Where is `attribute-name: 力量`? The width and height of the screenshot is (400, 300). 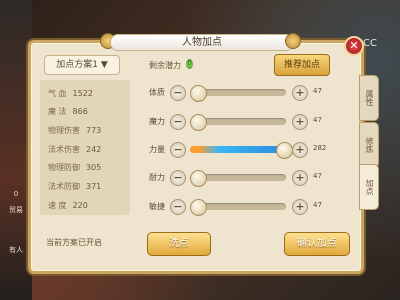 attribute-name: 力量 is located at coordinates (157, 149).